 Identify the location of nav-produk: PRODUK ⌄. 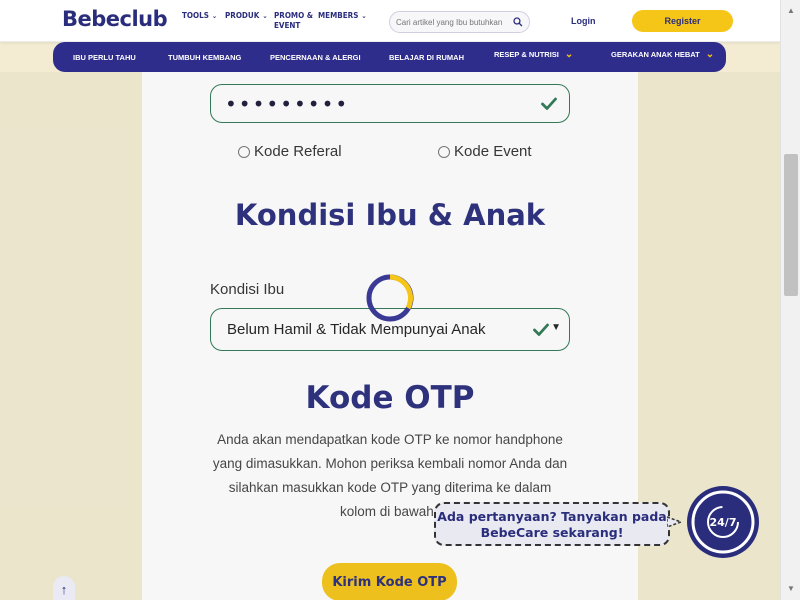
(246, 16).